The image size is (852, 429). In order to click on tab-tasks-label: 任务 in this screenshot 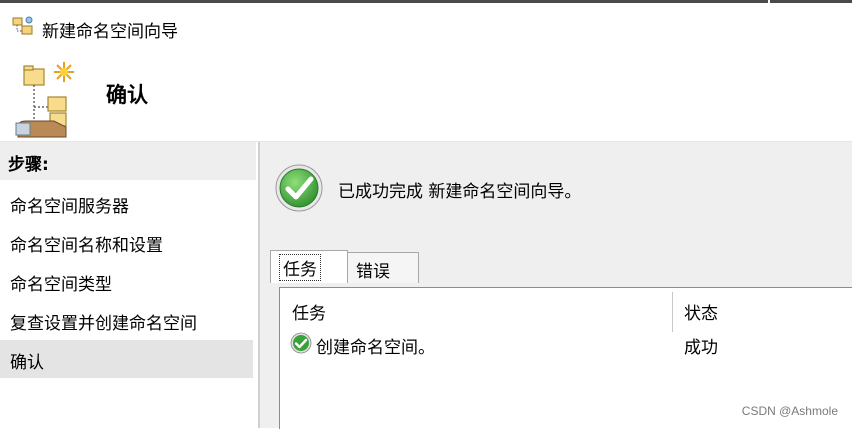, I will do `click(300, 267)`.